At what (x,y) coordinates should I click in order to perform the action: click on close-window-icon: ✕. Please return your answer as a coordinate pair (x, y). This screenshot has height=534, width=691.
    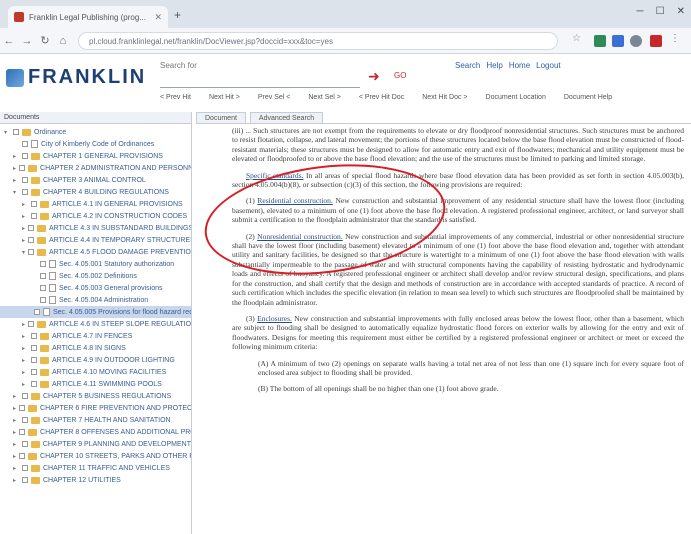
    Looking at the image, I should click on (681, 11).